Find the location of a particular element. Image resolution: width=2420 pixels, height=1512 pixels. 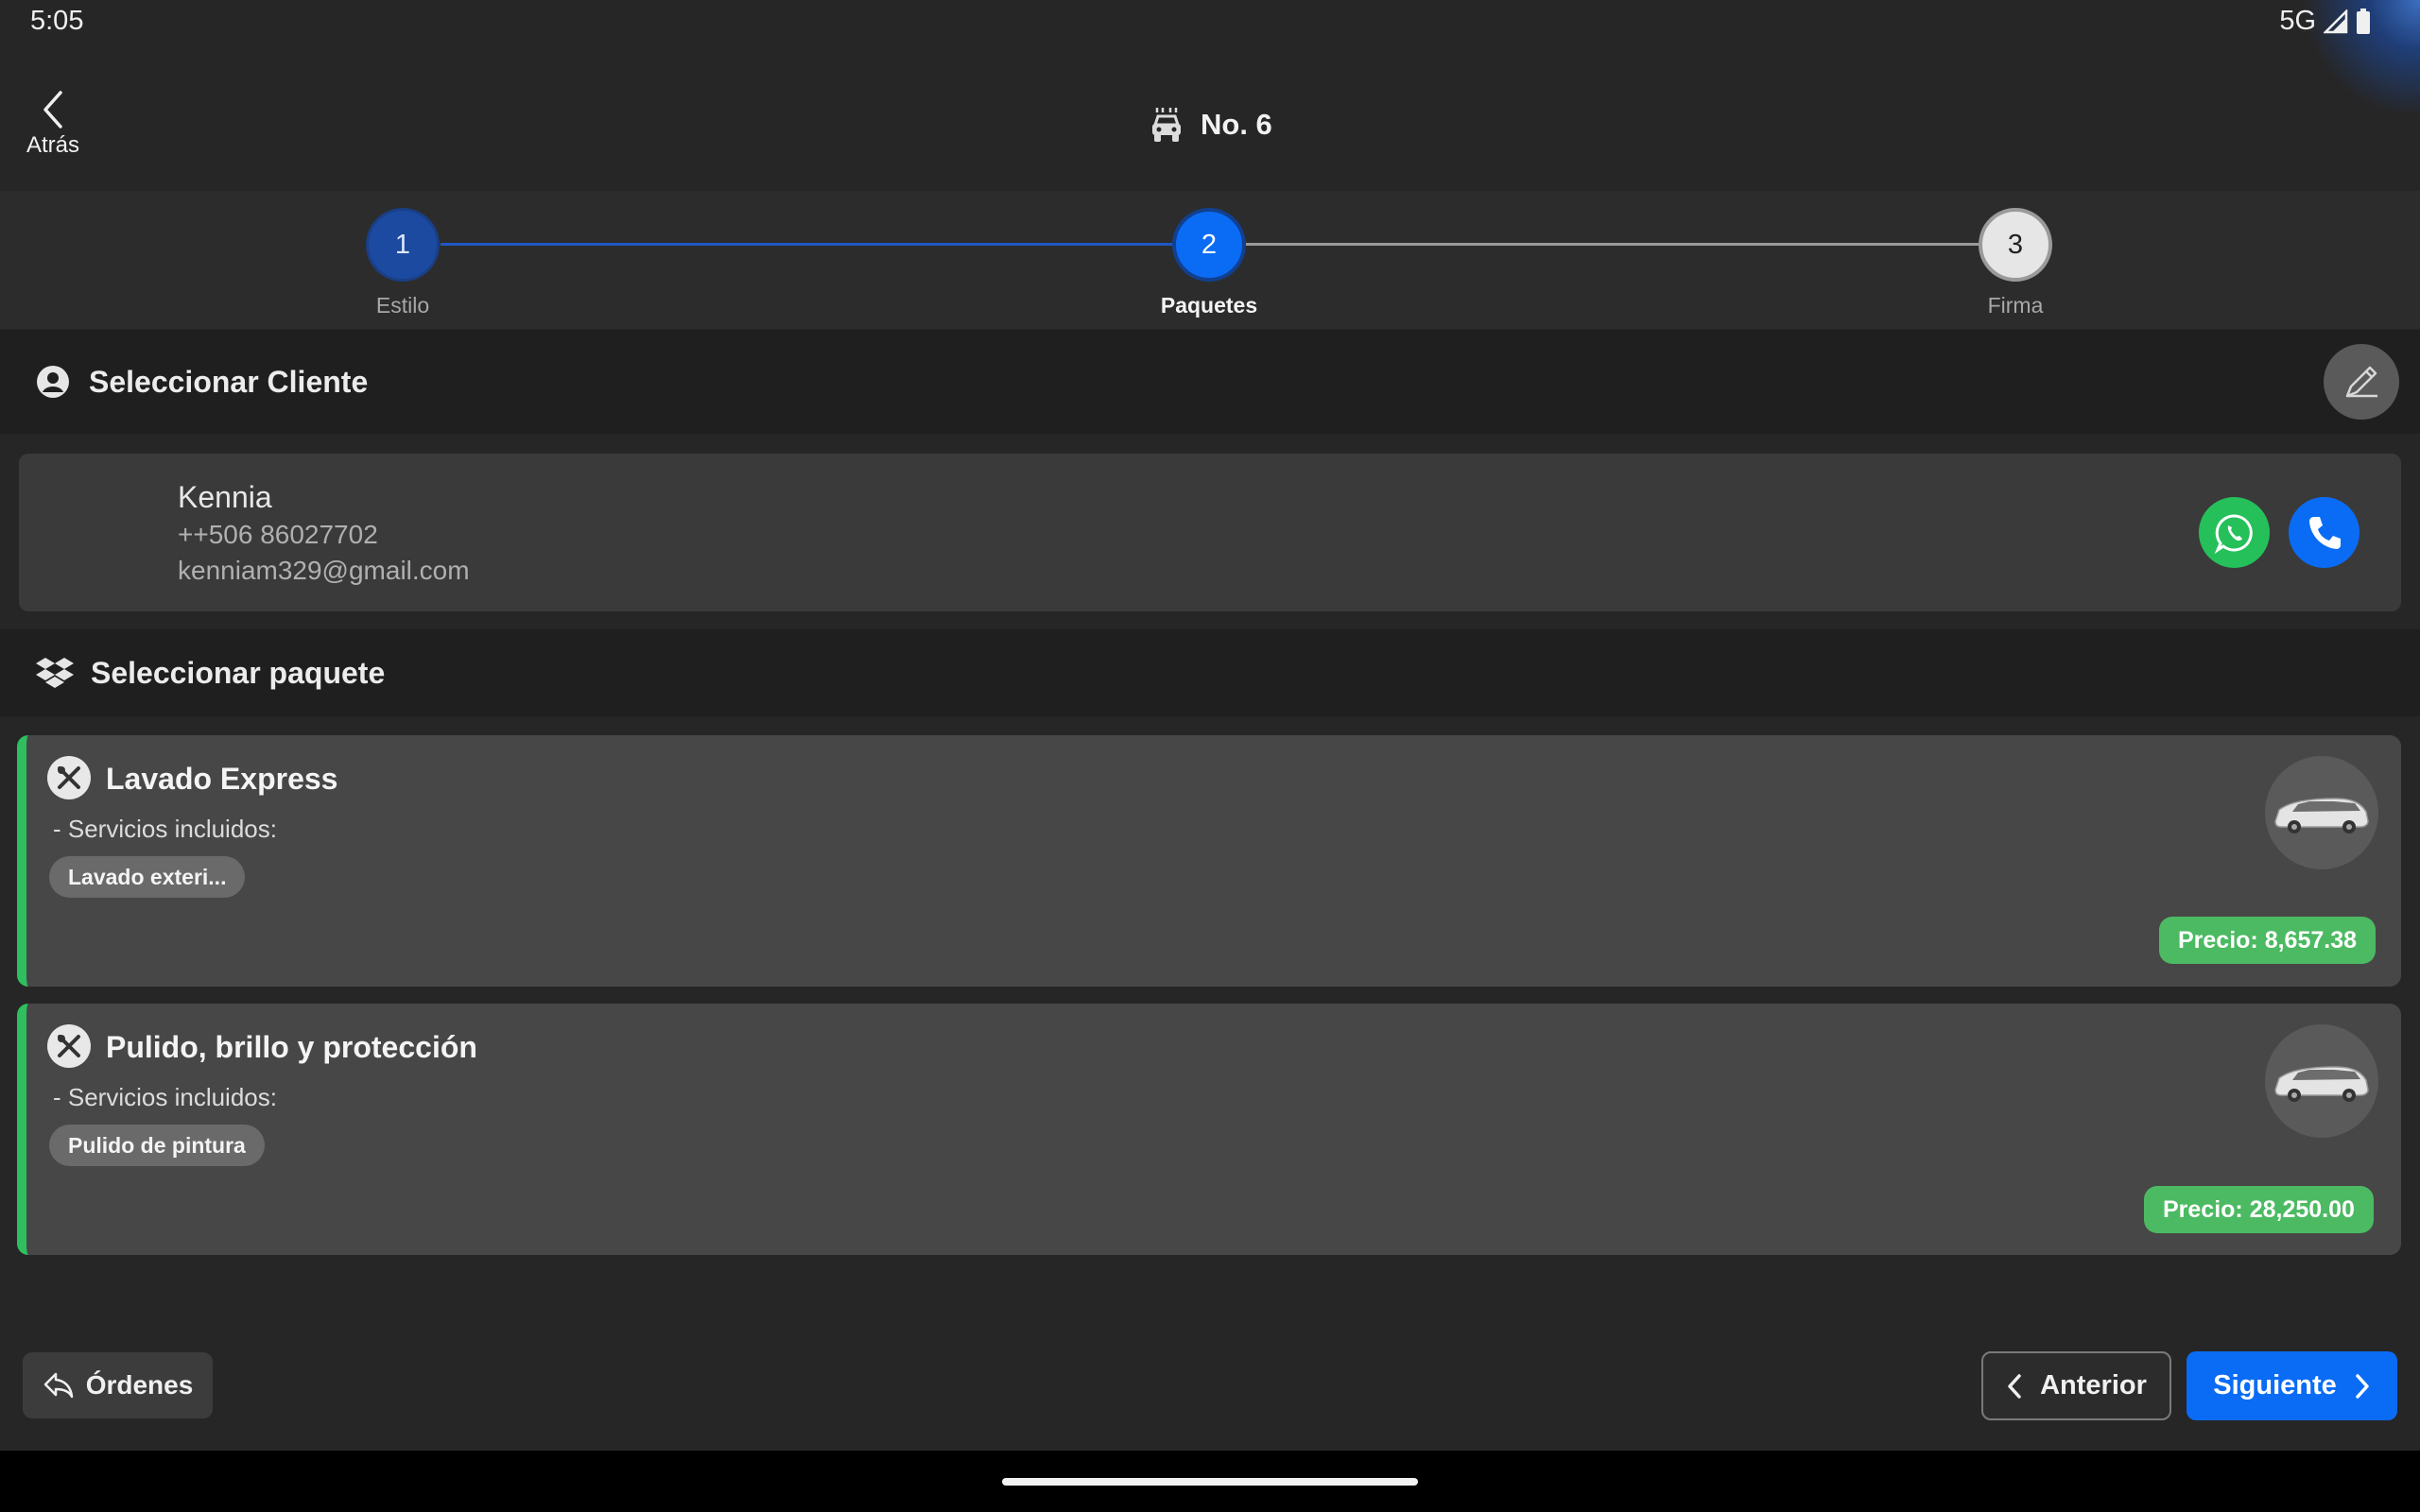

status-time: 5:05 is located at coordinates (57, 21).